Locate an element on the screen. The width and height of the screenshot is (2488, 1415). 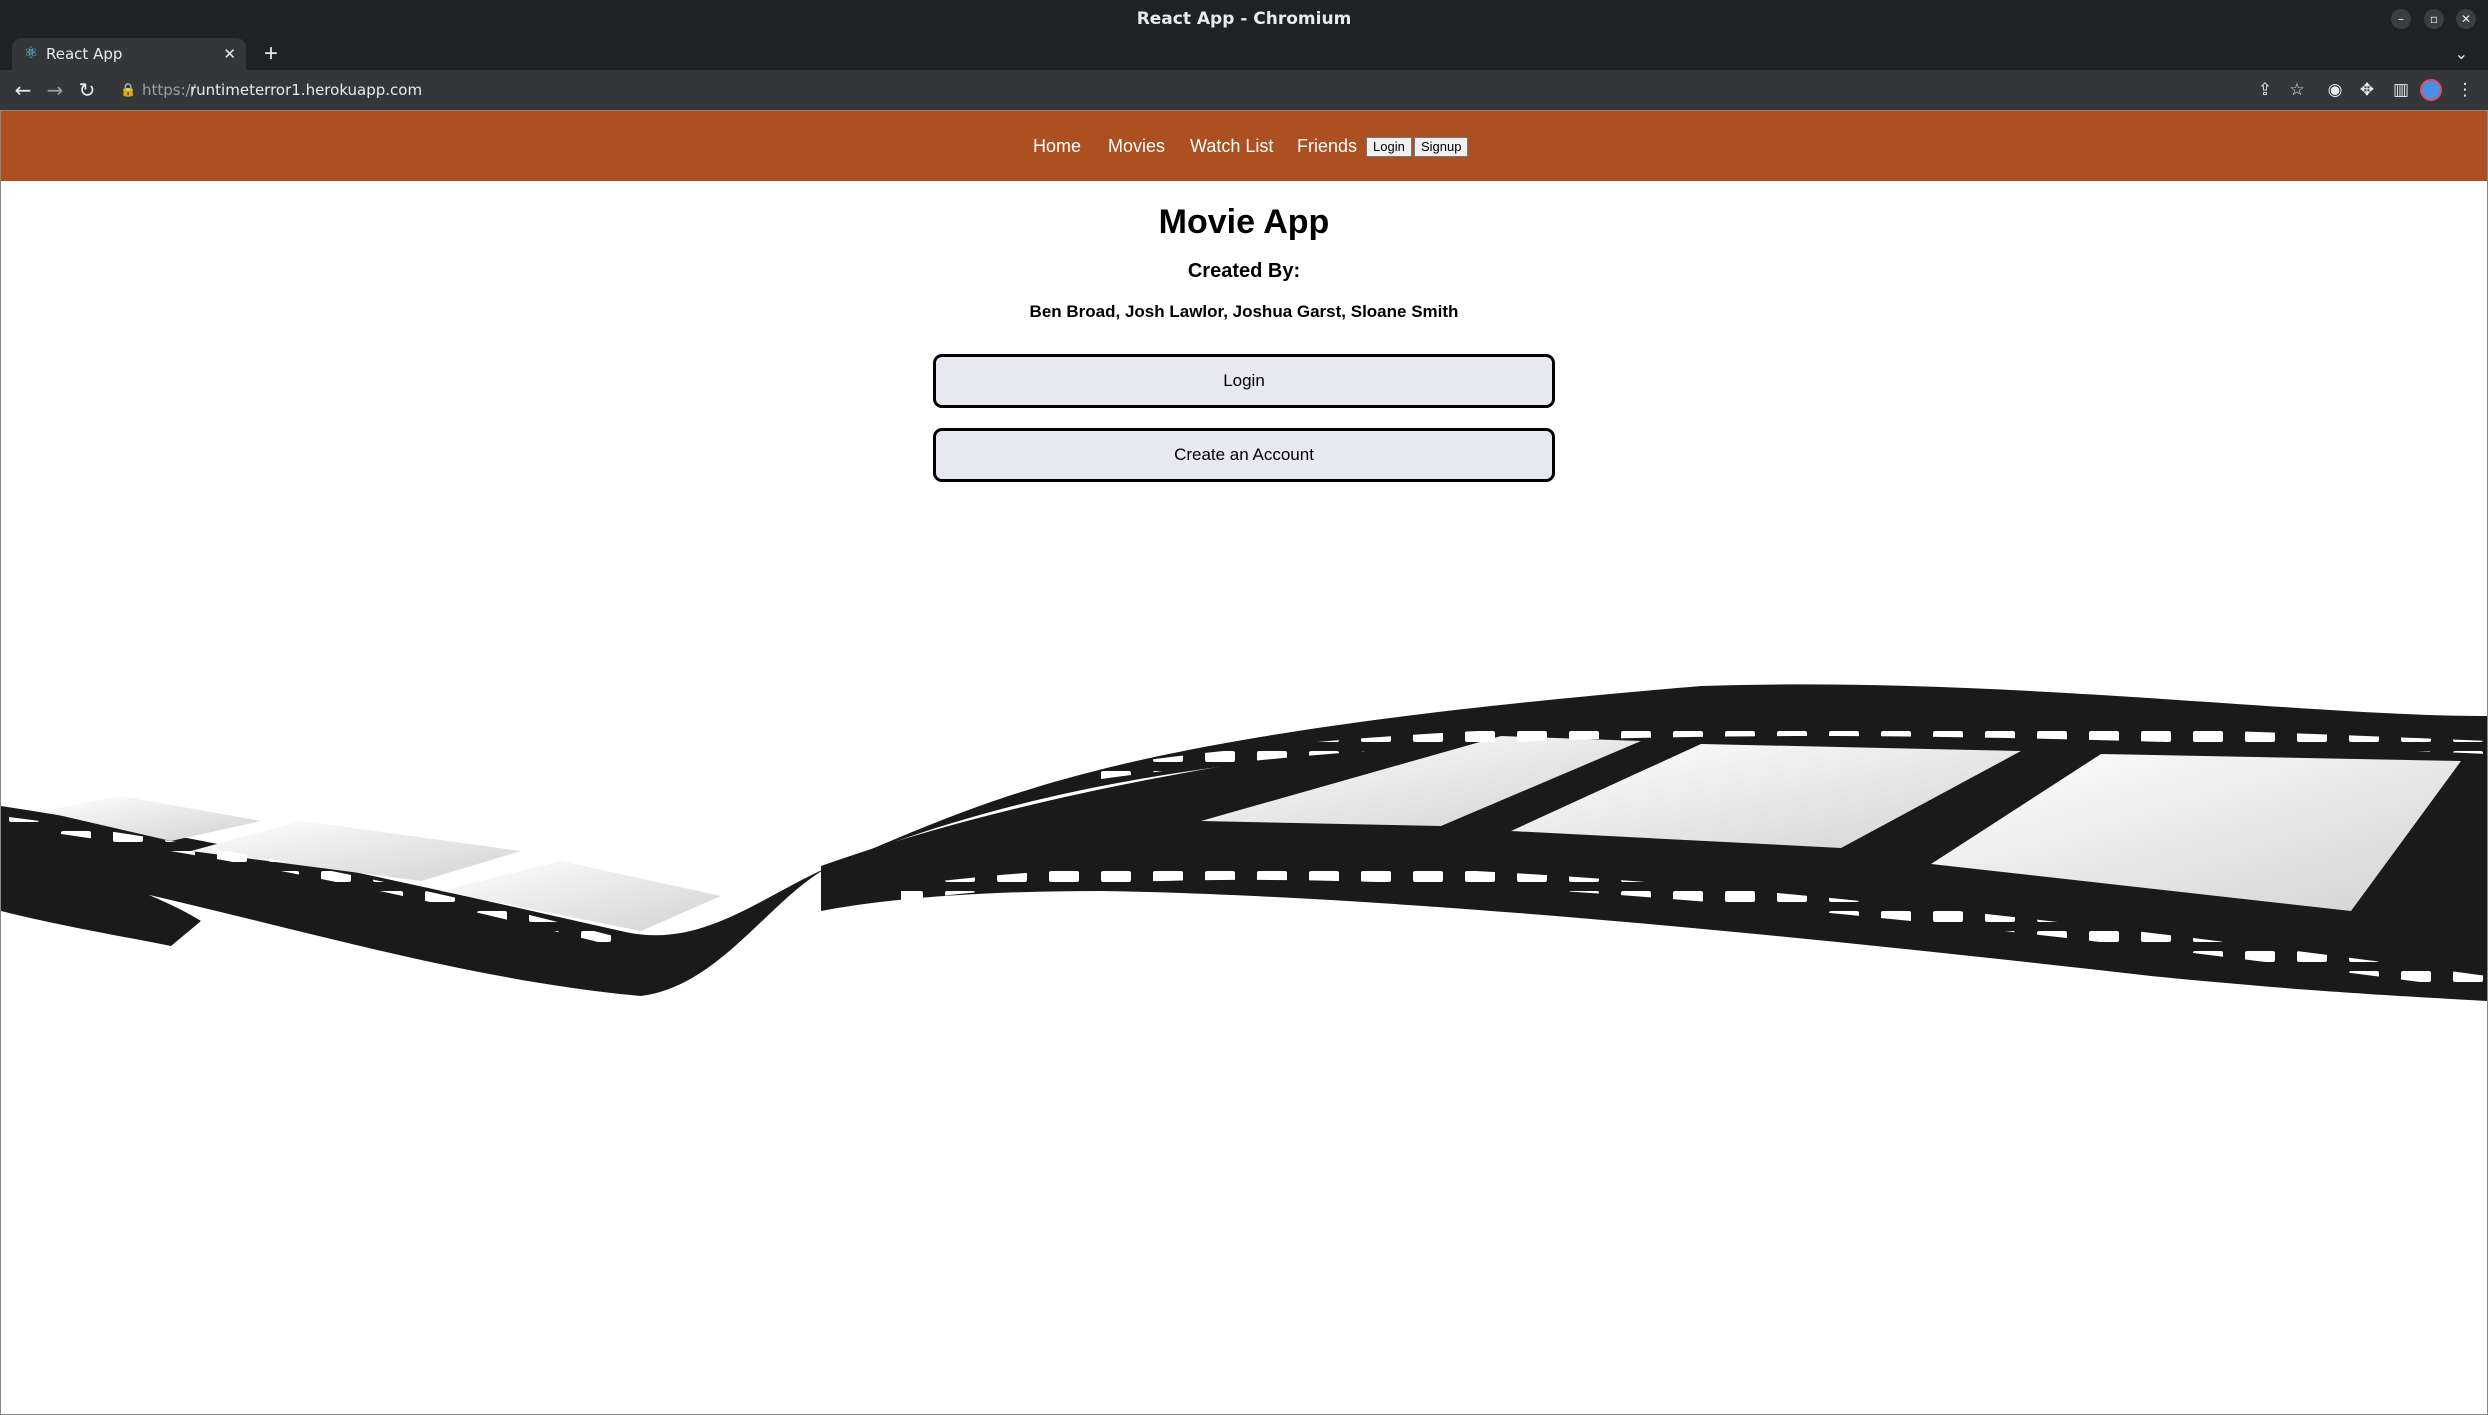
extension-icon: ◉ is located at coordinates (2335, 90).